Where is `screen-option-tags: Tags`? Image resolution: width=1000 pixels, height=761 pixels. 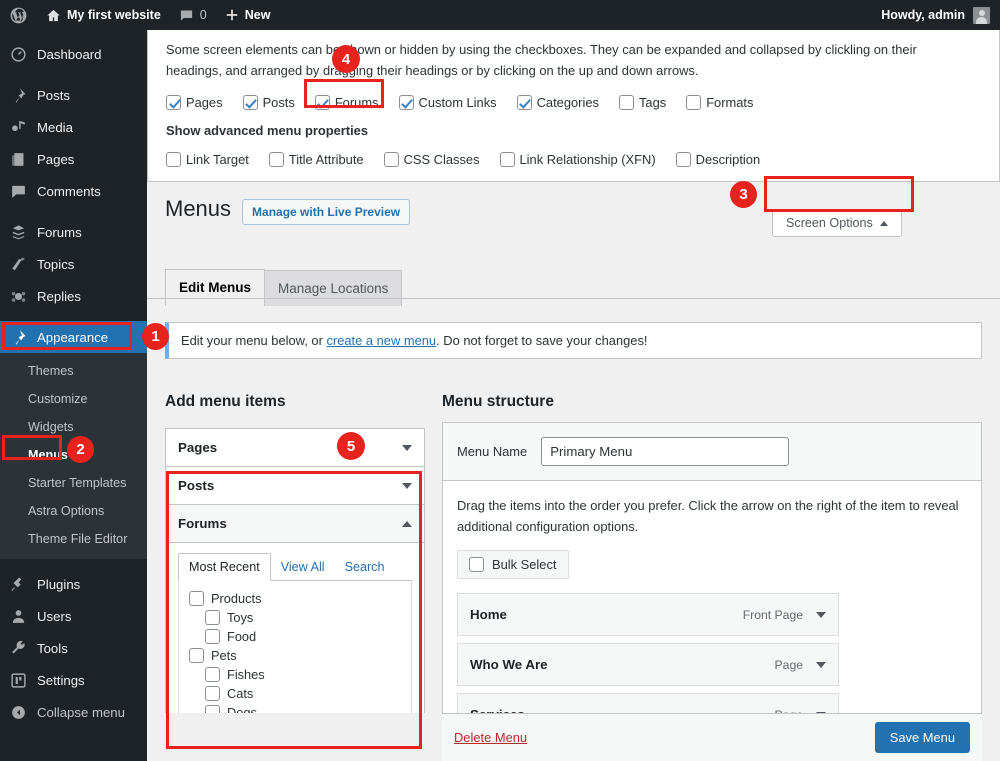 screen-option-tags: Tags is located at coordinates (642, 102).